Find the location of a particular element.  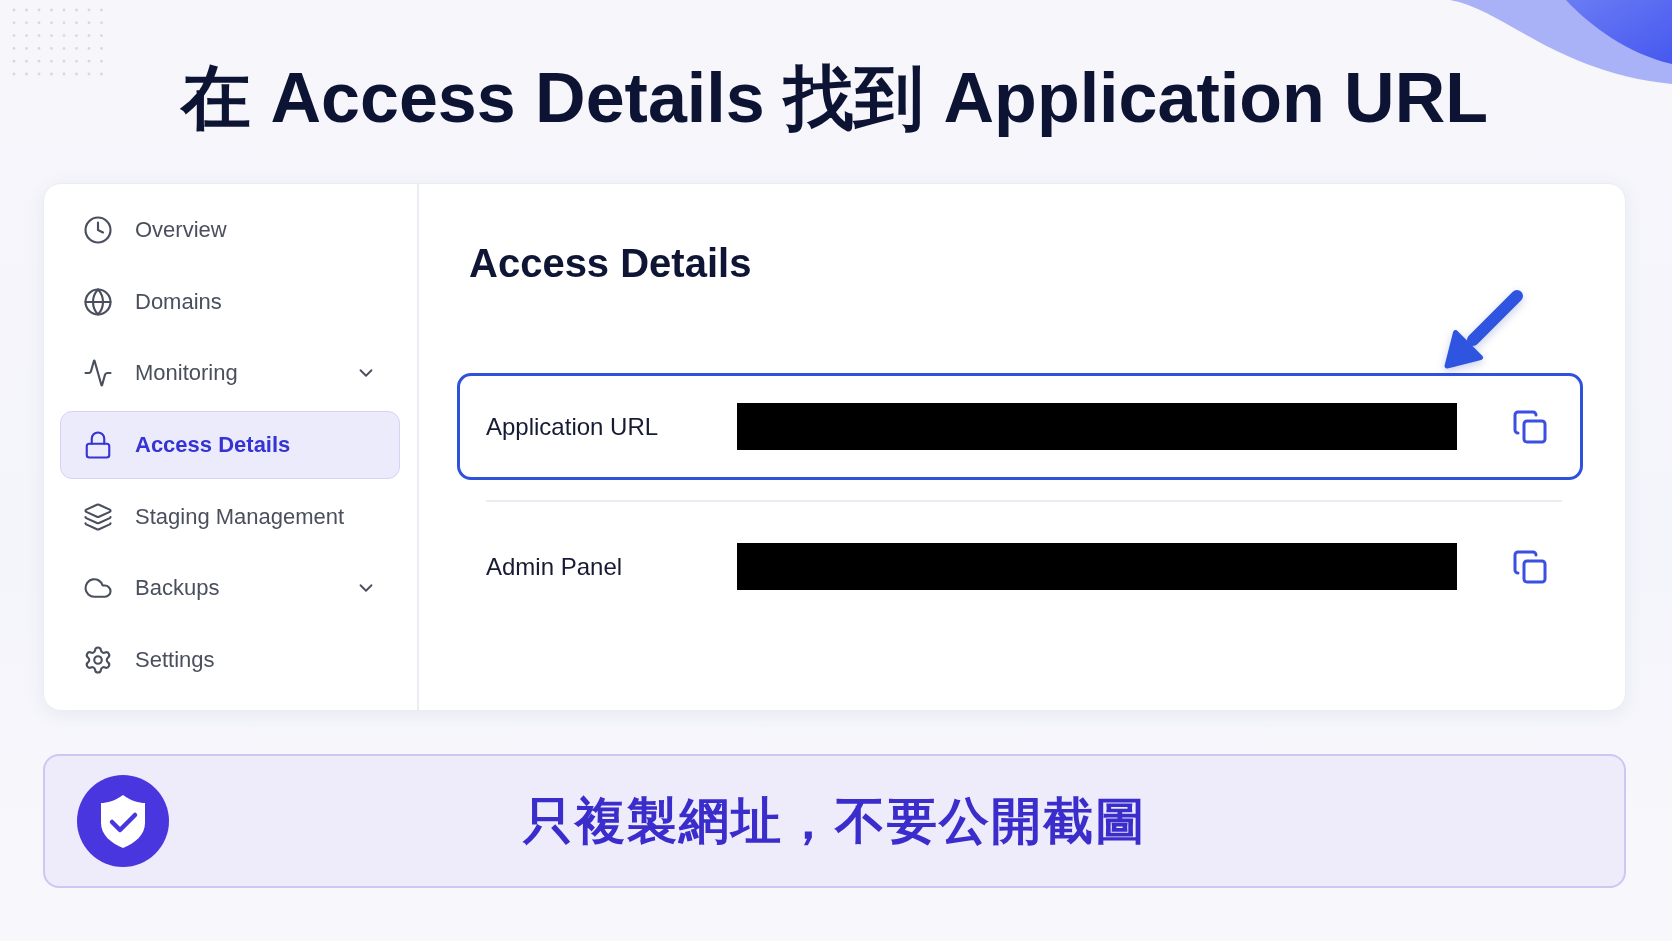

page-title: 在 Access Details 找到 Application URL is located at coordinates (834, 98).